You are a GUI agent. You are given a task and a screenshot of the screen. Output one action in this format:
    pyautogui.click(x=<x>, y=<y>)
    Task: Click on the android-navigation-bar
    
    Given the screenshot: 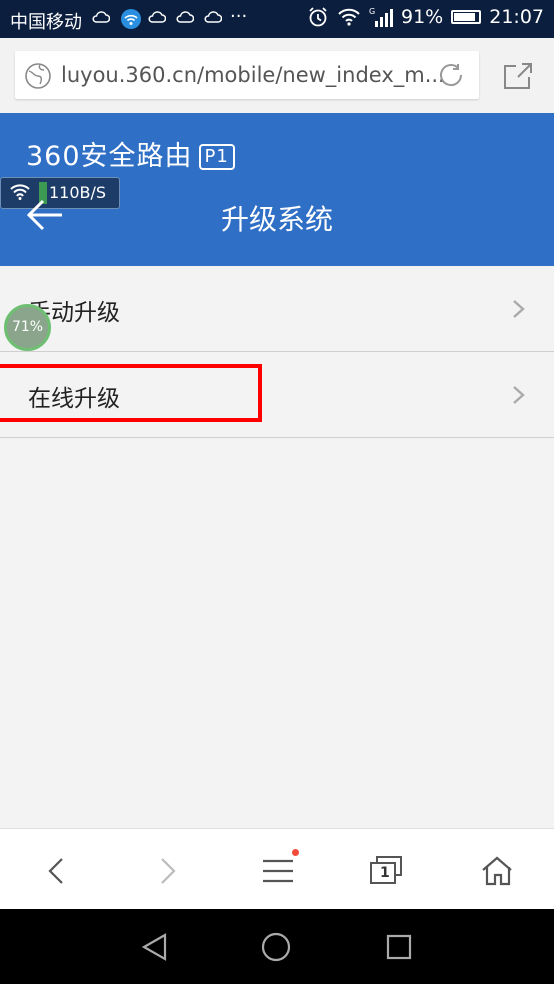 What is the action you would take?
    pyautogui.click(x=277, y=946)
    